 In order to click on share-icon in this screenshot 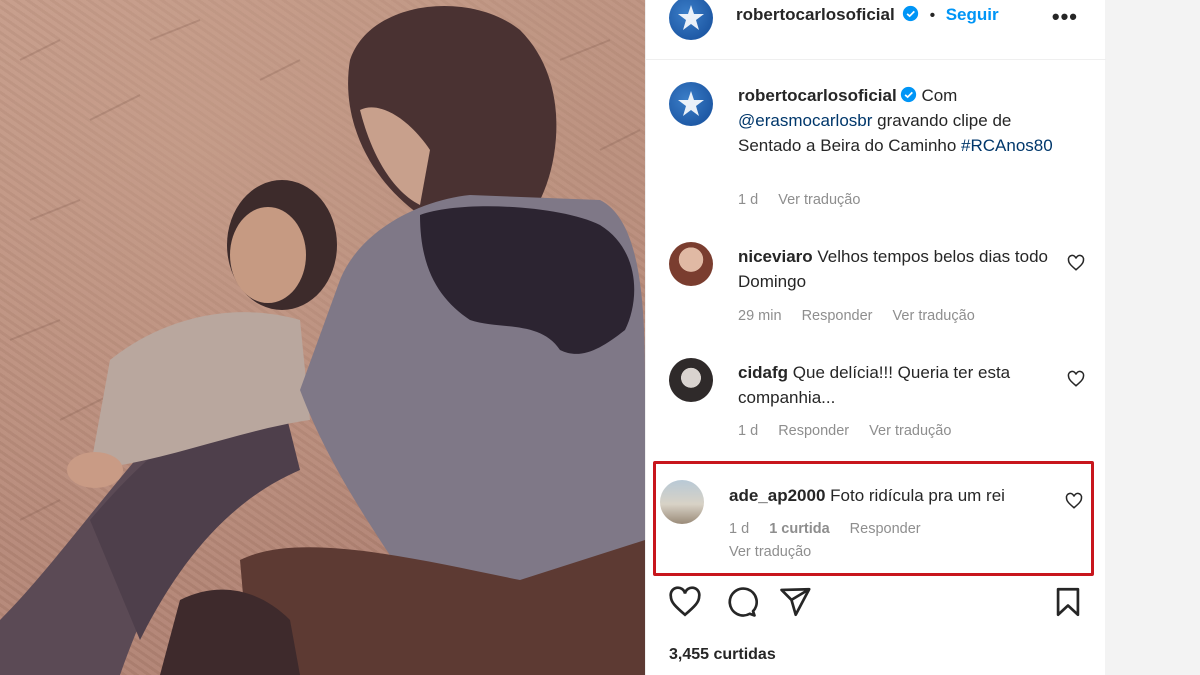, I will do `click(795, 602)`.